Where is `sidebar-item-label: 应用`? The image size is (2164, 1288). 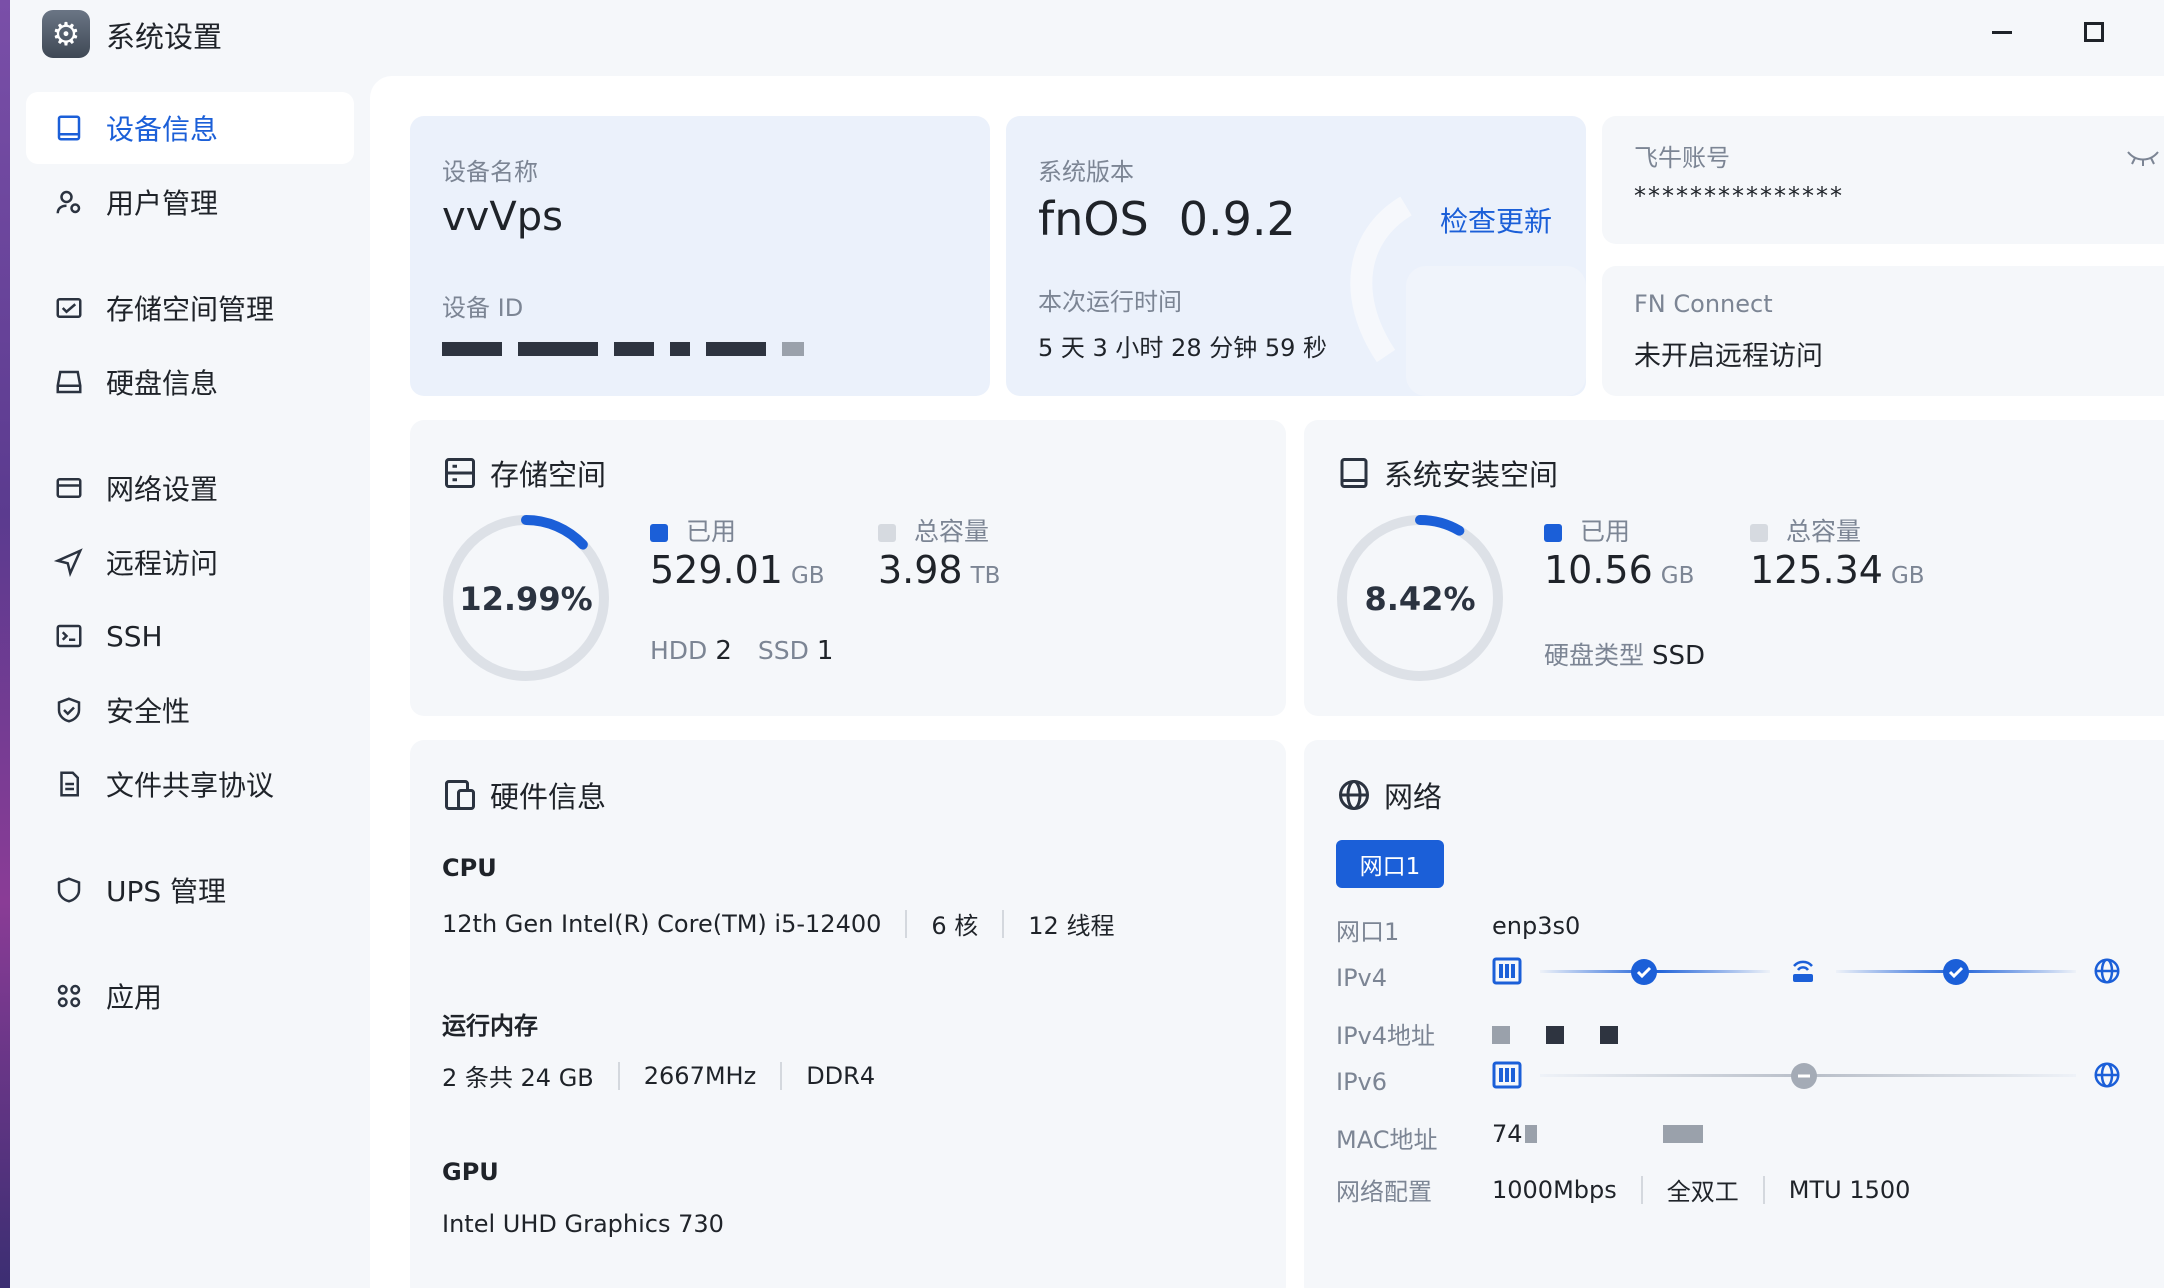 sidebar-item-label: 应用 is located at coordinates (134, 997).